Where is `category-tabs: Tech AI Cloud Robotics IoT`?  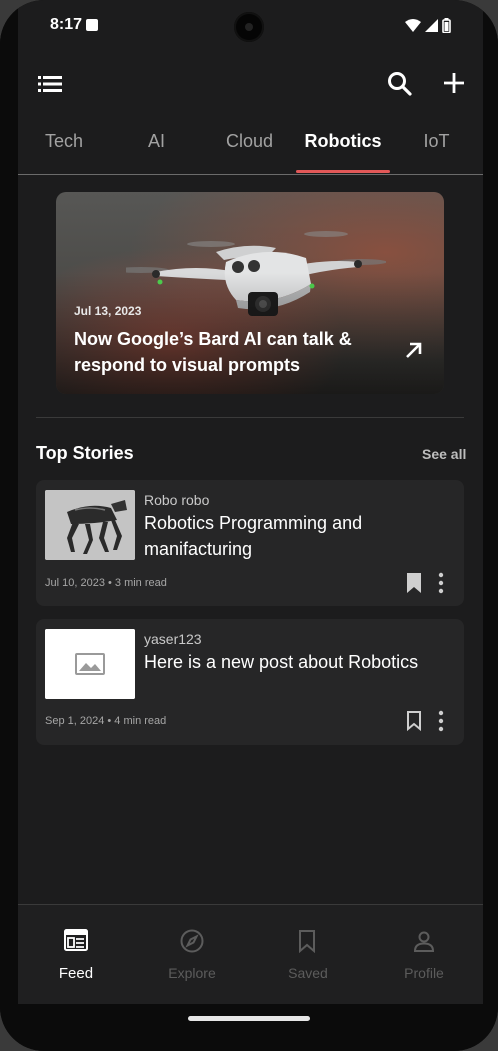 category-tabs: Tech AI Cloud Robotics IoT is located at coordinates (250, 147).